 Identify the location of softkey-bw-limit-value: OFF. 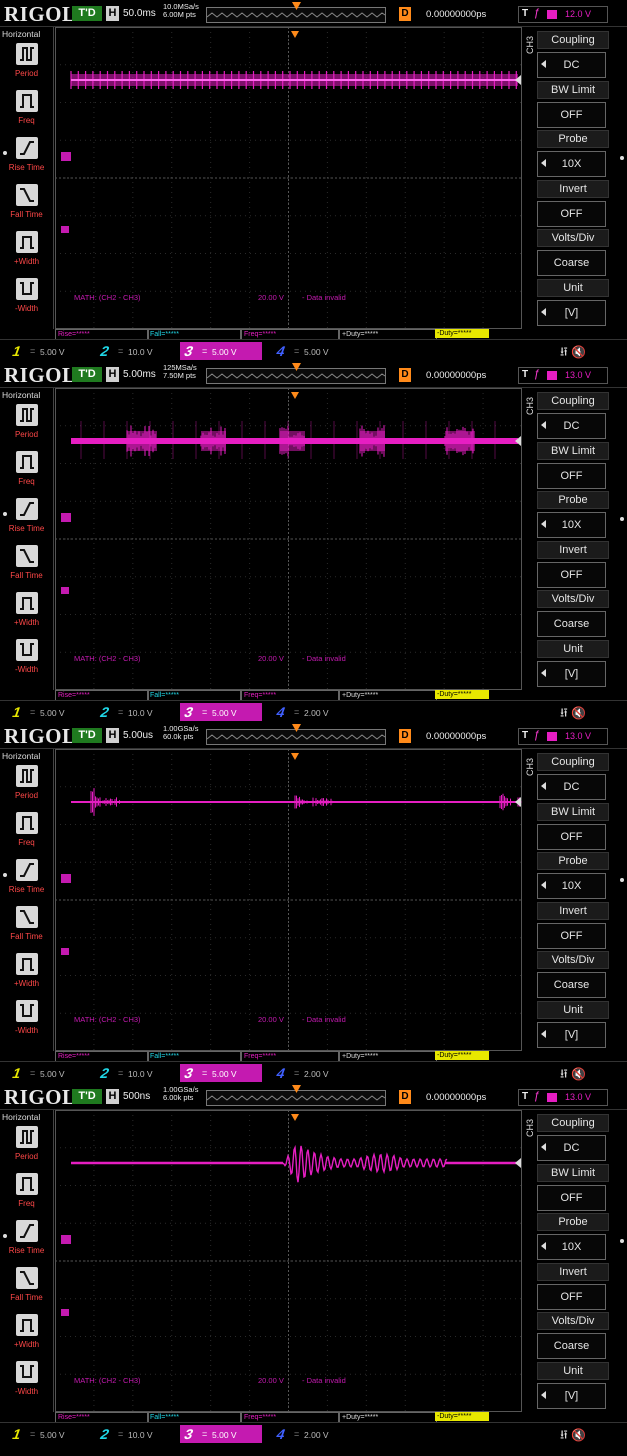
(571, 1198).